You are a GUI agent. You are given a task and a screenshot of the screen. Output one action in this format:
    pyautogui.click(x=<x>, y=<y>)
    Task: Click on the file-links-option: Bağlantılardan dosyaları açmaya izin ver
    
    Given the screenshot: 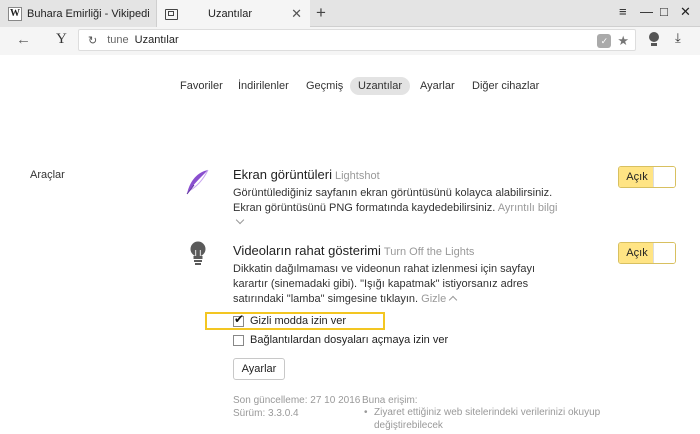 What is the action you would take?
    pyautogui.click(x=340, y=340)
    